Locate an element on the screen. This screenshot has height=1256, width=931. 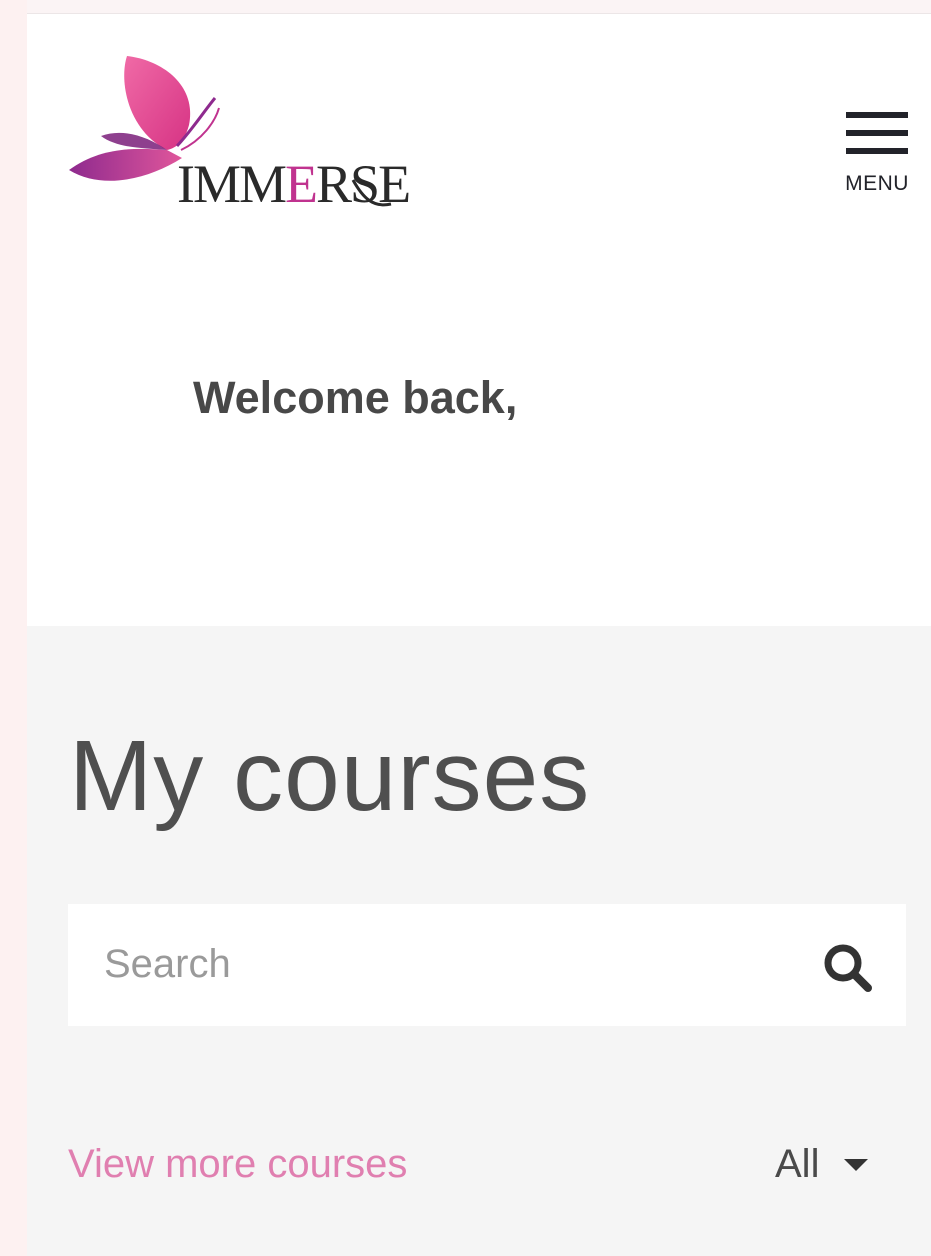
redacted-user-name is located at coordinates (635, 401).